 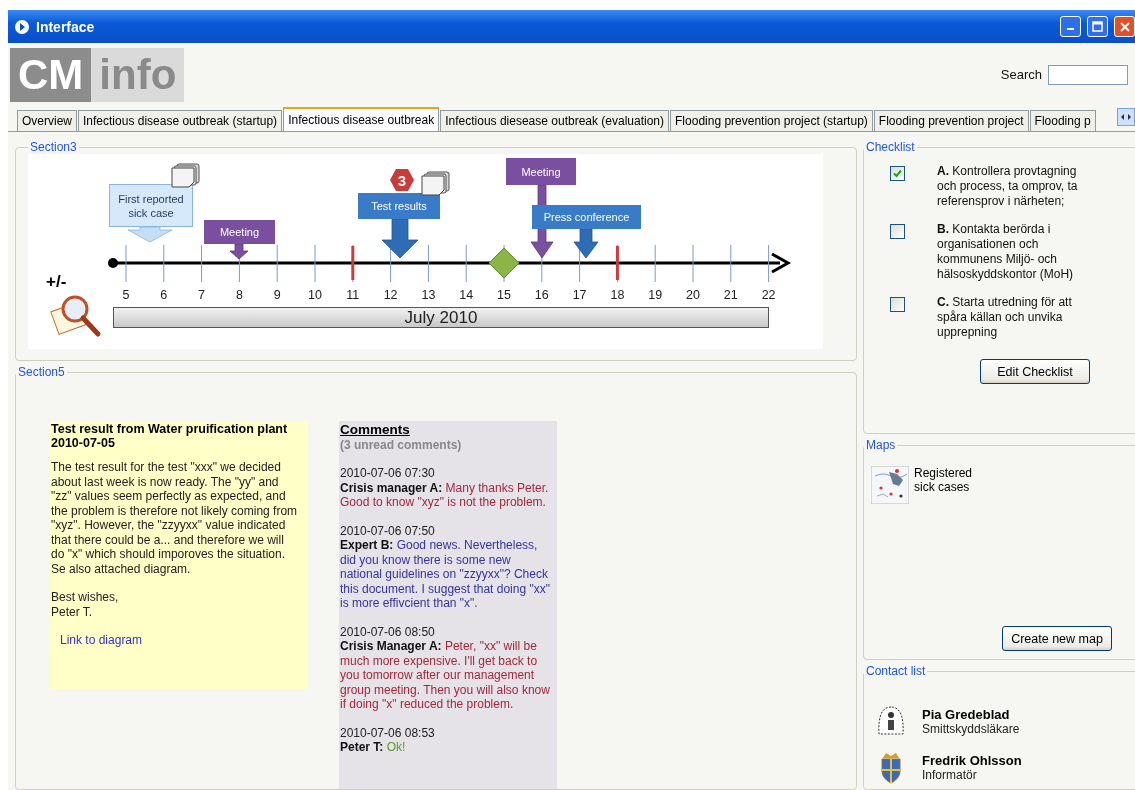 I want to click on close-button, so click(x=1124, y=26).